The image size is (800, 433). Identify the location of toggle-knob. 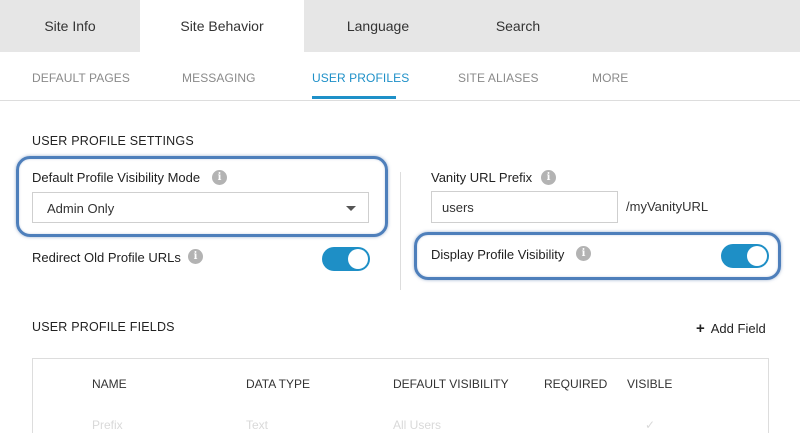
(358, 259).